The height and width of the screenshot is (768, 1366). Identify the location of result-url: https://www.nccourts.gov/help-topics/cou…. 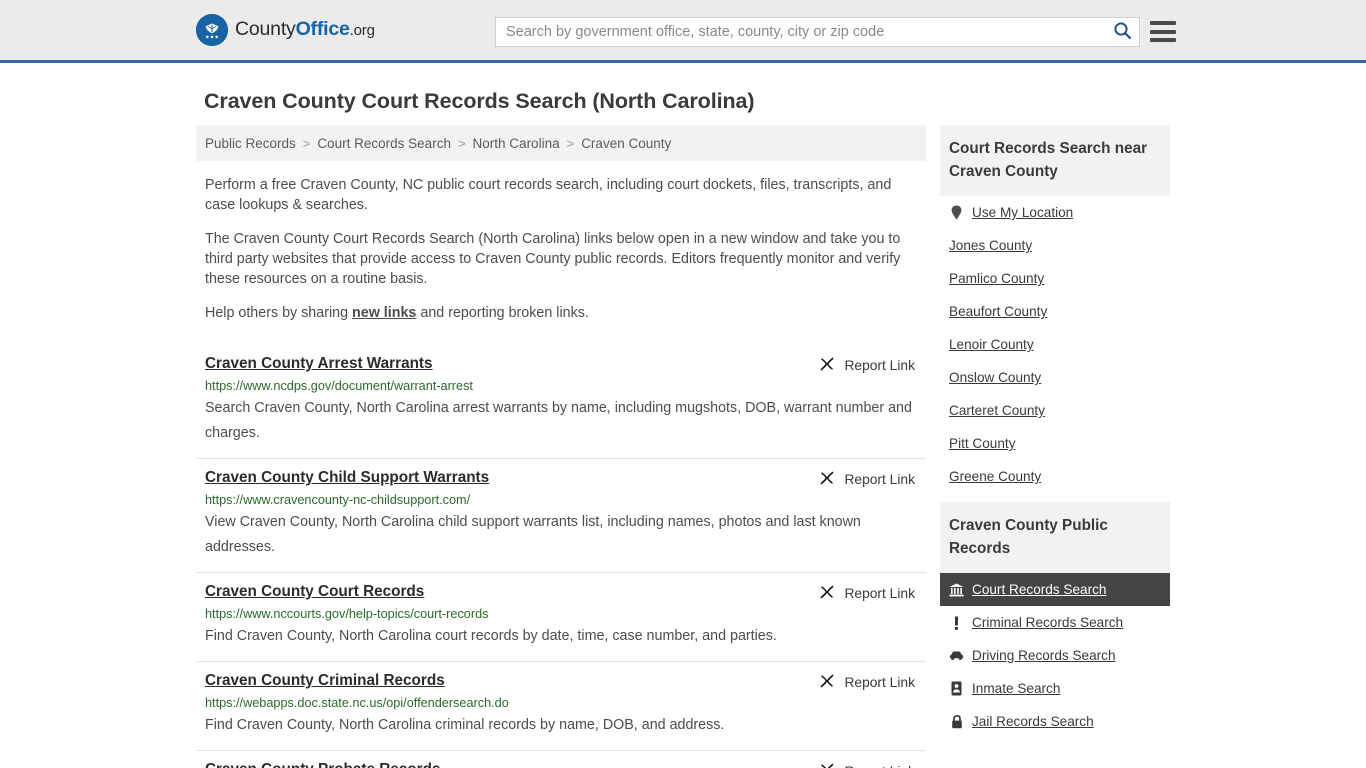
(565, 614).